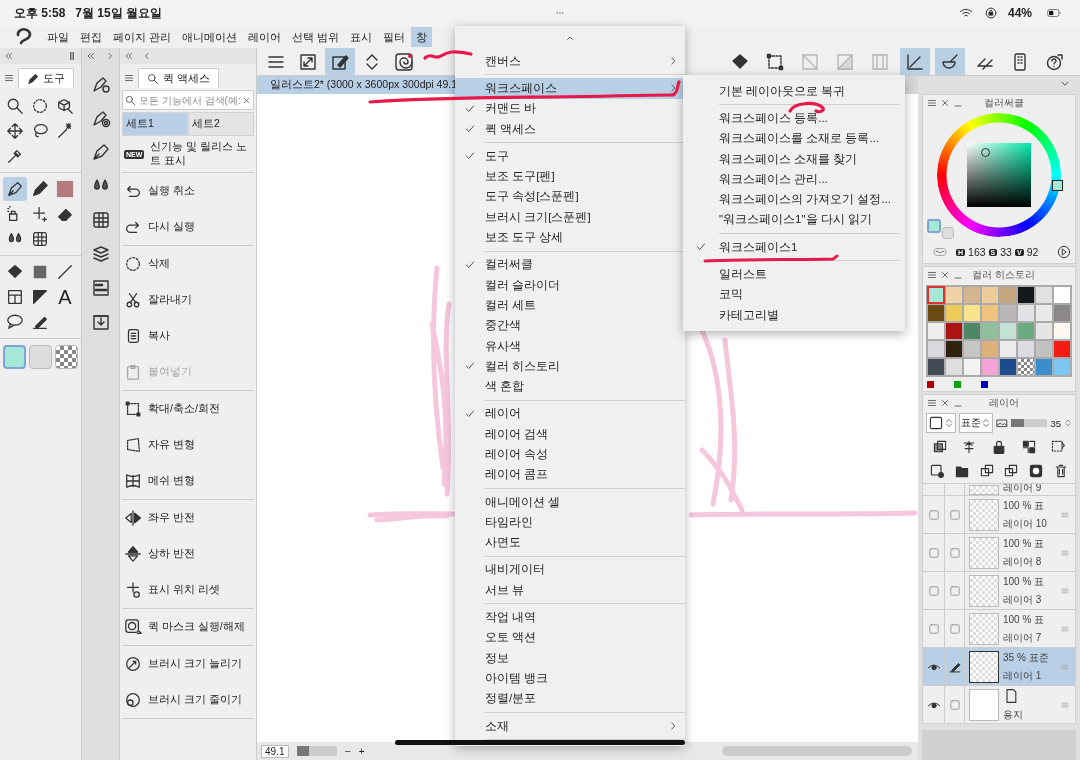  I want to click on layer-opacity-mode: 35 % 표준, so click(1026, 657).